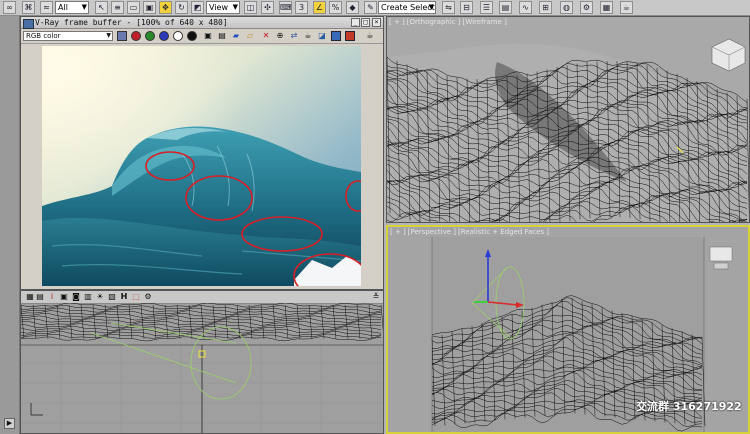  What do you see at coordinates (350, 36) in the screenshot?
I see `lens-effects-icon` at bounding box center [350, 36].